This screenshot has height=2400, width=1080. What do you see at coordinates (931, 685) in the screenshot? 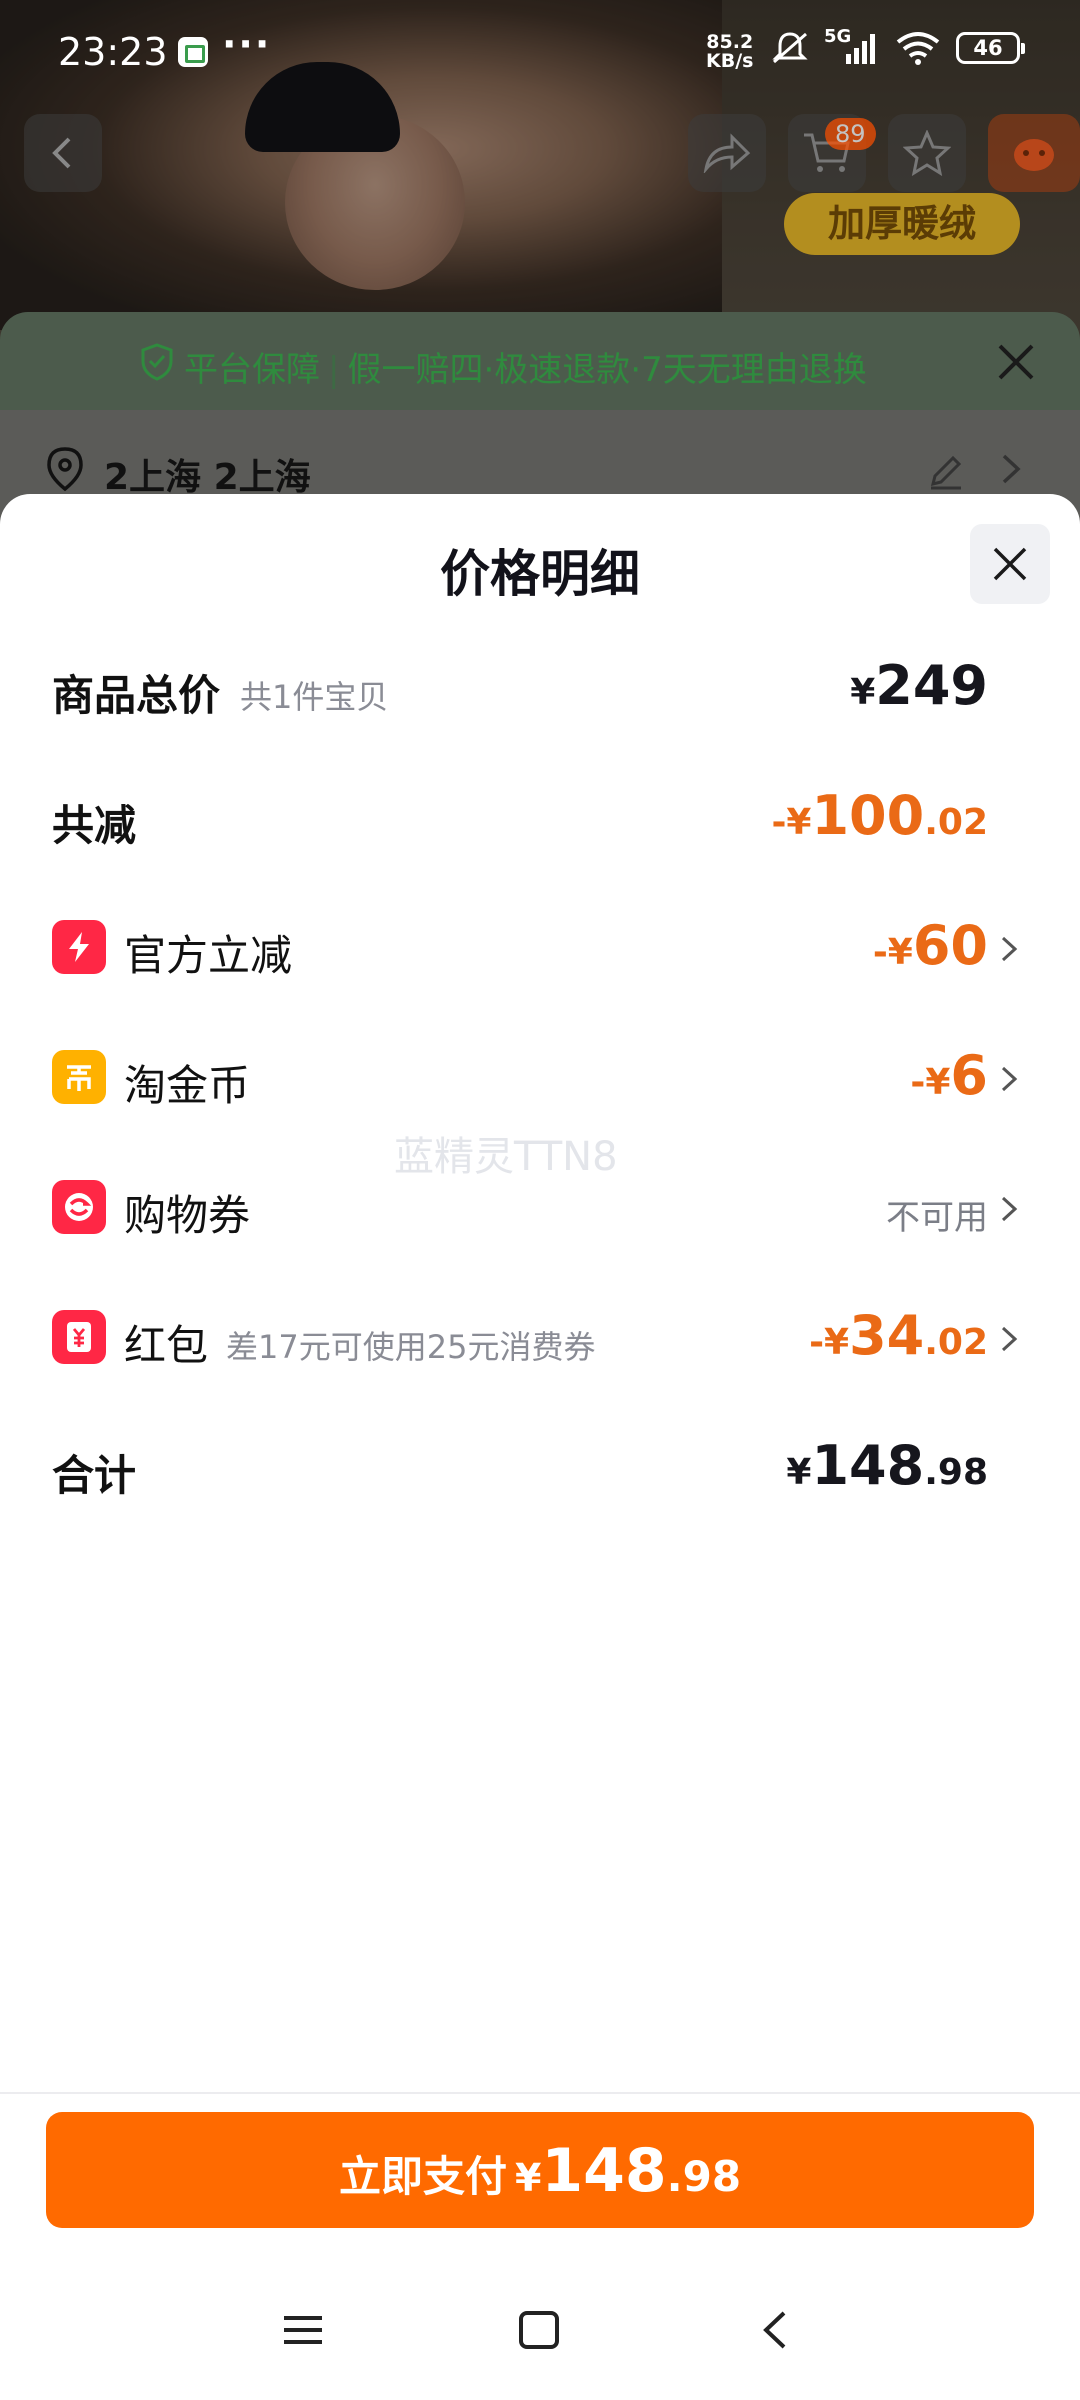
I see `amount-integer: 249` at bounding box center [931, 685].